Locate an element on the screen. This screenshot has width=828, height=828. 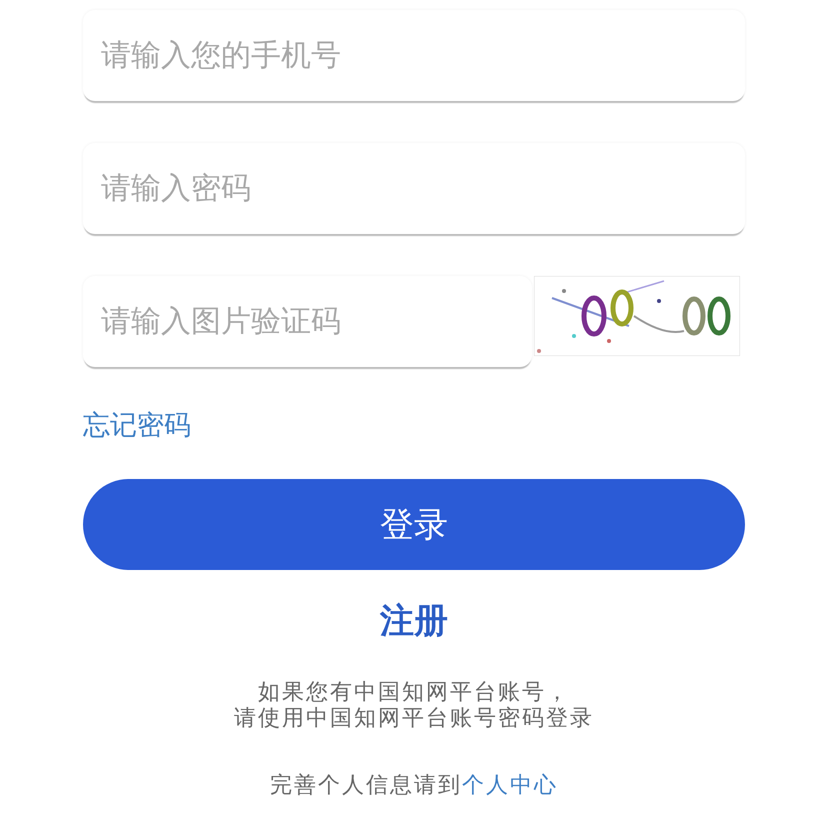
input-field: 请输入密码 is located at coordinates (414, 188).